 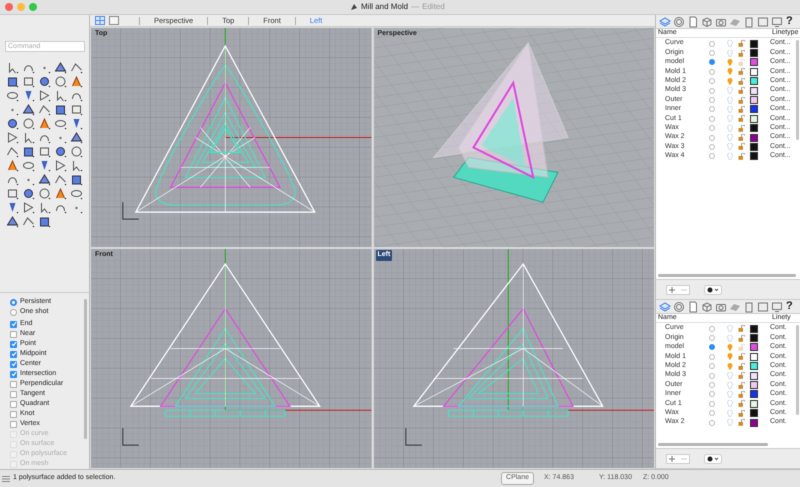 I want to click on help-button: ?, so click(x=789, y=306).